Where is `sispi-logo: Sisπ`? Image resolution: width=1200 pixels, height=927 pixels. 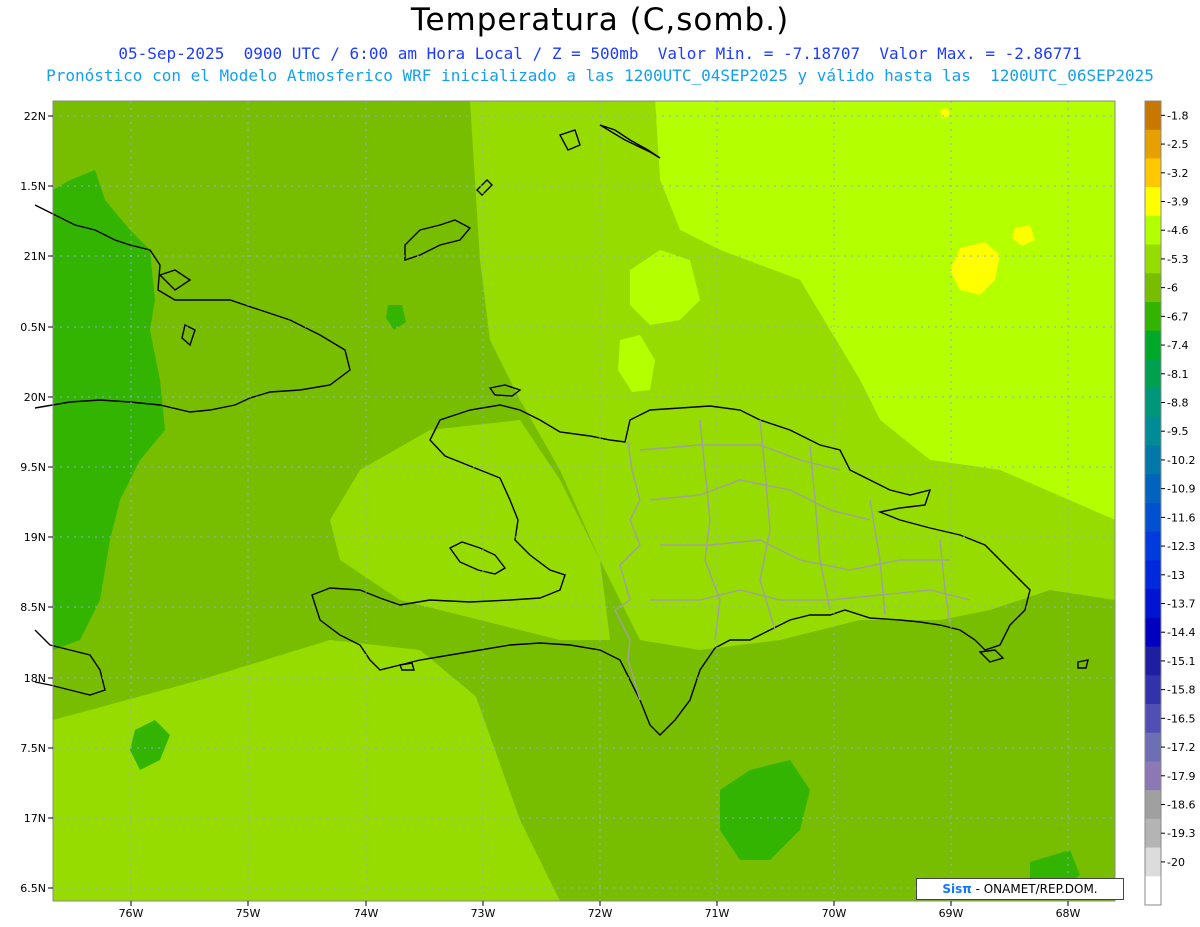
sispi-logo: Sisπ is located at coordinates (957, 889).